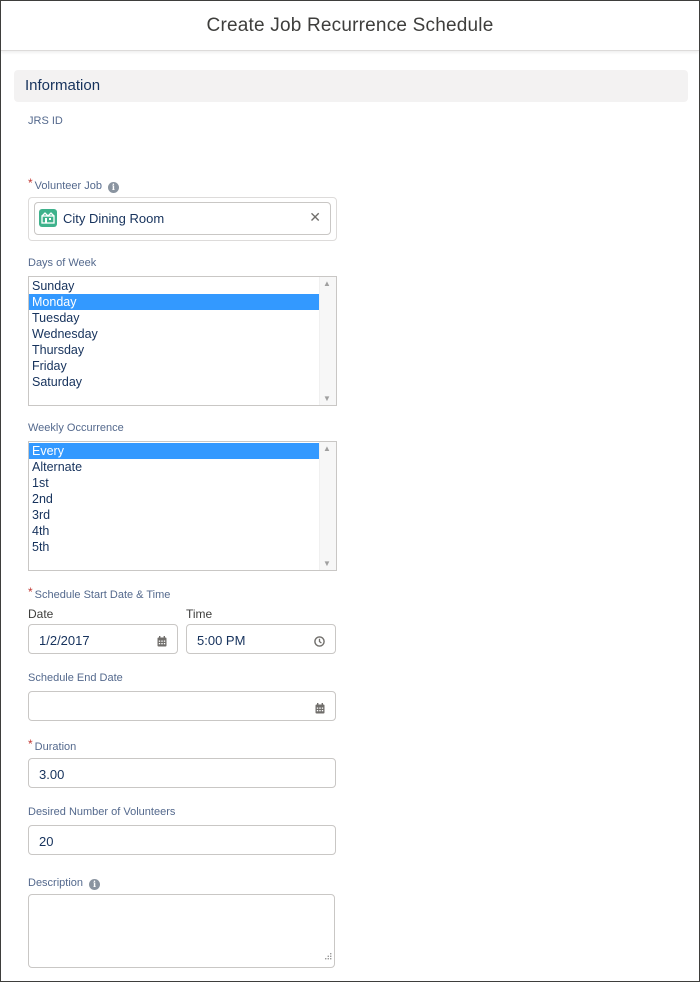  I want to click on weekly-occurrence-options: Every Alternate 1st 2nd 3rd 4th 5th, so click(182, 498).